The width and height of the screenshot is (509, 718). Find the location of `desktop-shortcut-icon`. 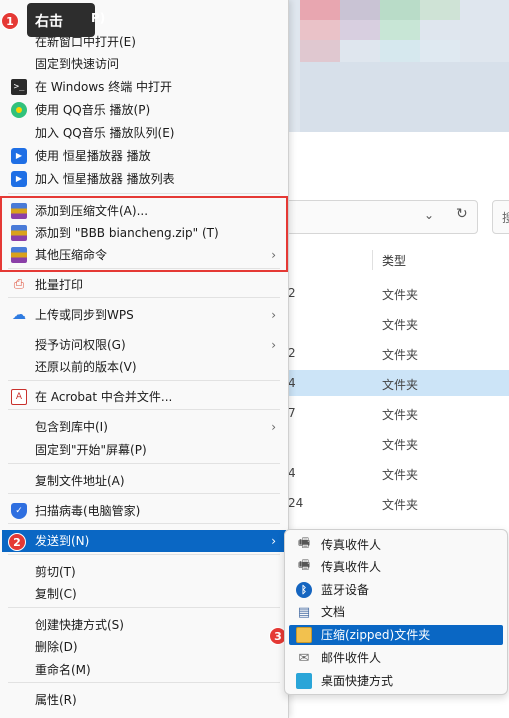

desktop-shortcut-icon is located at coordinates (304, 681).